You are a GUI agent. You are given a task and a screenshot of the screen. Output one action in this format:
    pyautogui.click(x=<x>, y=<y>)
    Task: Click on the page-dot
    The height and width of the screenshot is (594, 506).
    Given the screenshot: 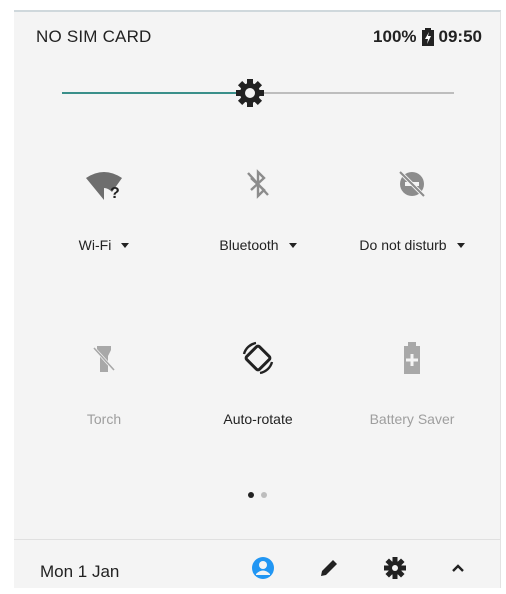 What is the action you would take?
    pyautogui.click(x=263, y=495)
    